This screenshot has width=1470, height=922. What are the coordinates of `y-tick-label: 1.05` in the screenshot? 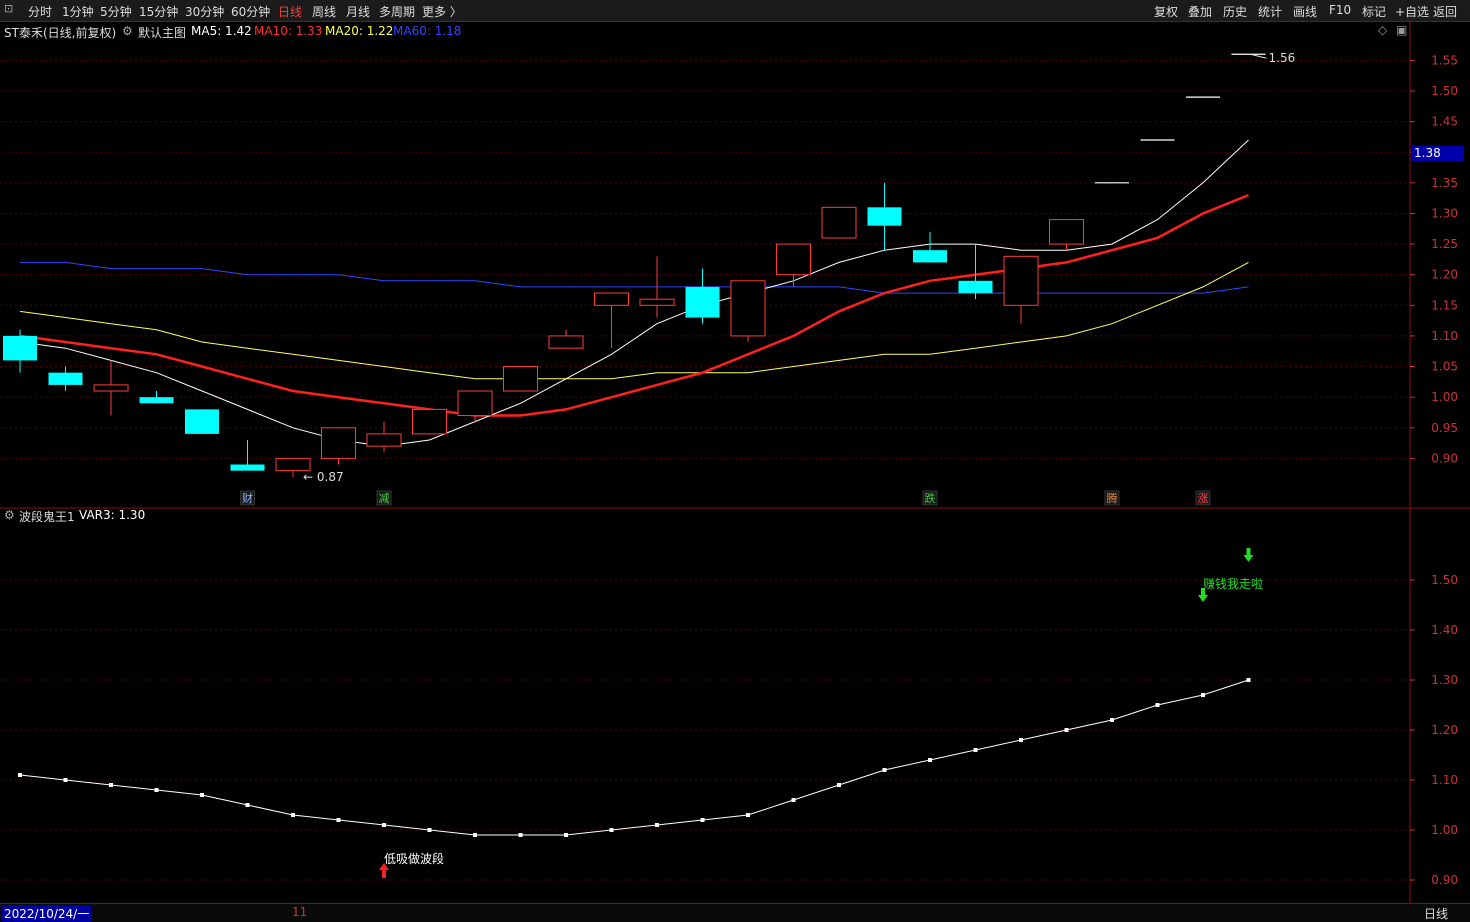 It's located at (1444, 367).